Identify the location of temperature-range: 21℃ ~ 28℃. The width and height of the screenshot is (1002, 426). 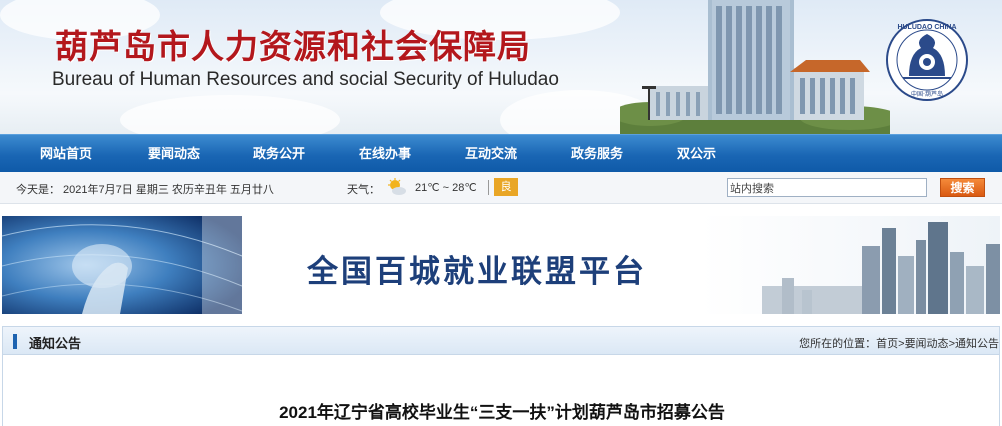
(446, 188).